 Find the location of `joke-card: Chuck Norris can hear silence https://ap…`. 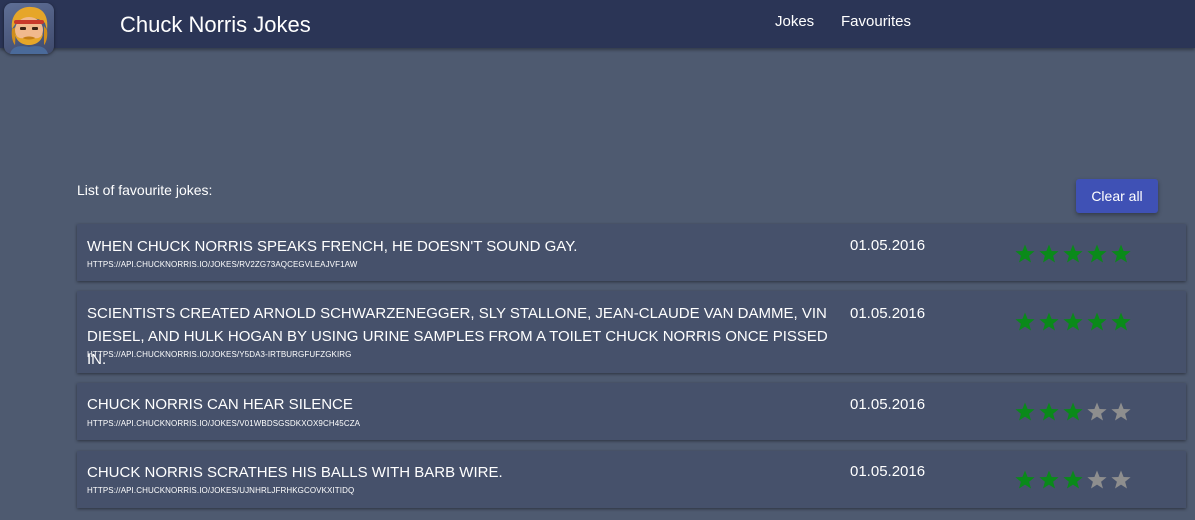

joke-card: Chuck Norris can hear silence https://ap… is located at coordinates (631, 411).